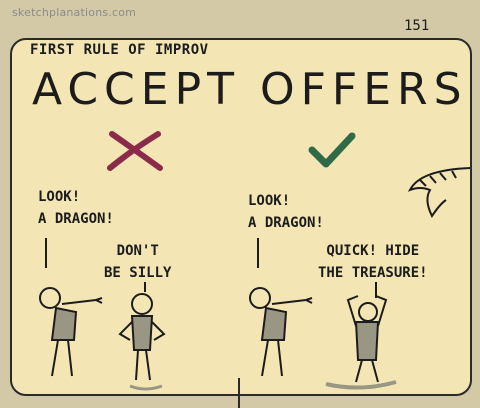 The width and height of the screenshot is (480, 408). What do you see at coordinates (281, 307) in the screenshot?
I see `right-speaker-figure` at bounding box center [281, 307].